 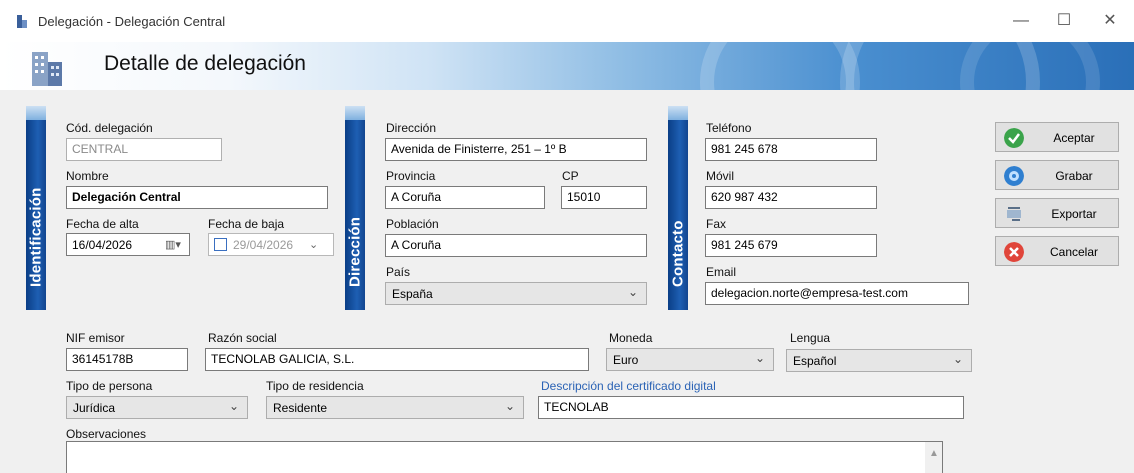 What do you see at coordinates (398, 272) in the screenshot?
I see `pais-label: País` at bounding box center [398, 272].